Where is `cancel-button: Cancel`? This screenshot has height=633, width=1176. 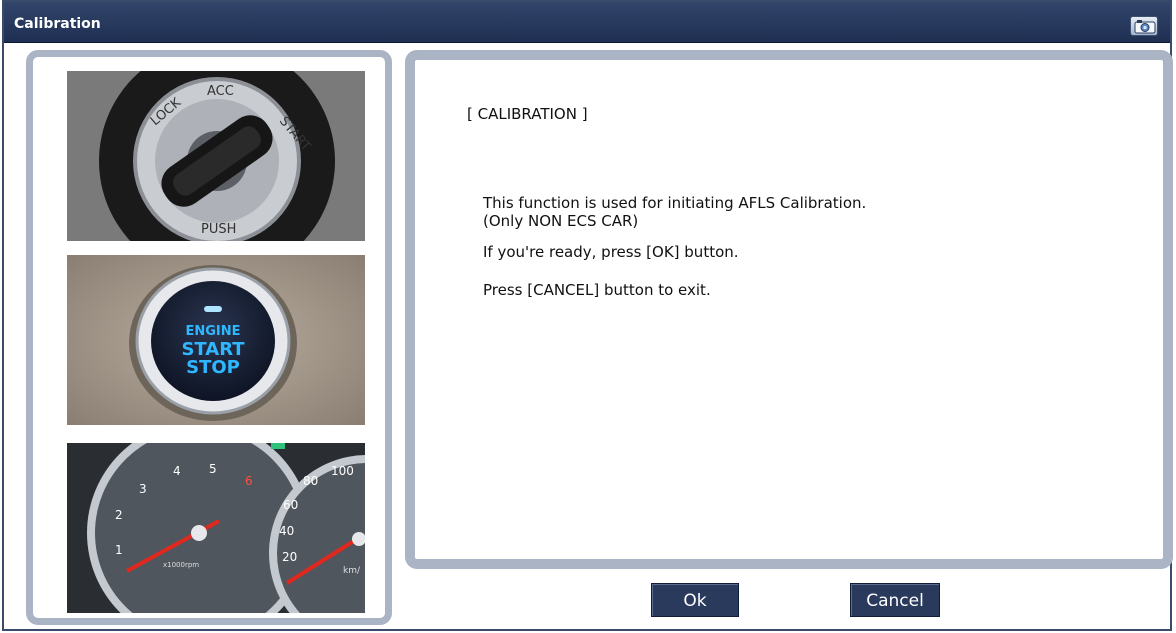
cancel-button: Cancel is located at coordinates (895, 600).